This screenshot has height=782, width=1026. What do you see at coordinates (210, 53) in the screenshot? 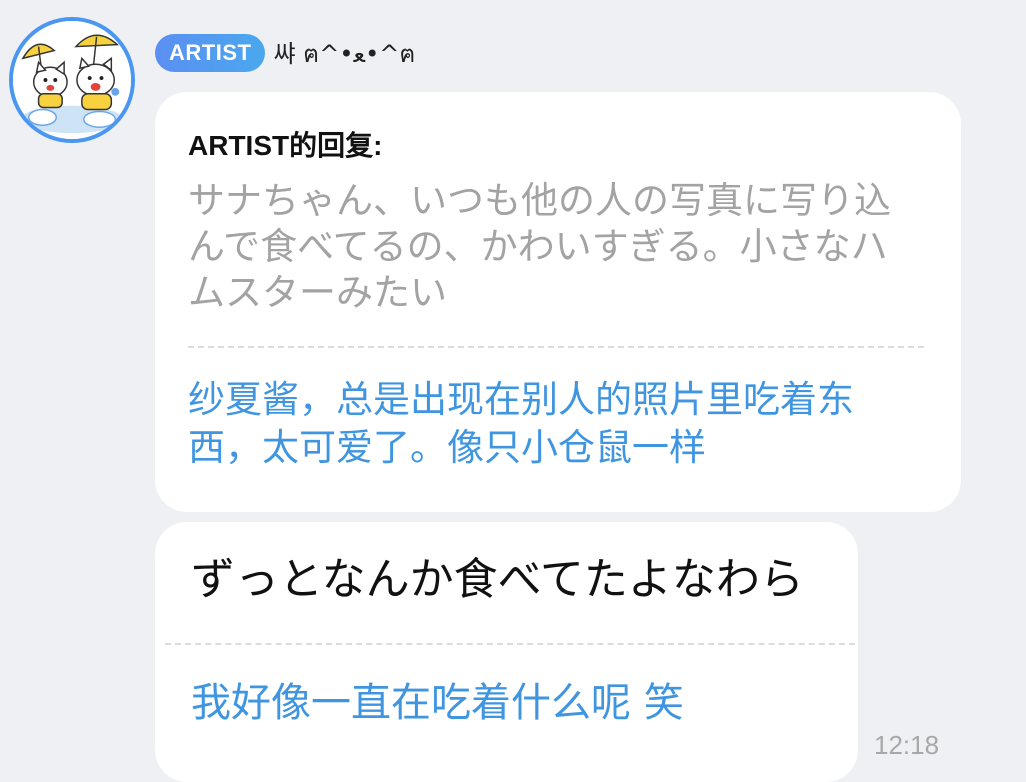
I see `artist-badge: ARTIST` at bounding box center [210, 53].